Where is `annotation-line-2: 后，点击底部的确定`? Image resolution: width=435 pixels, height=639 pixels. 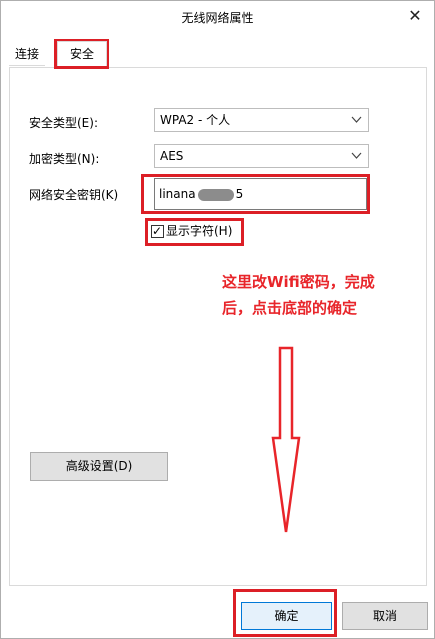 annotation-line-2: 后，点击底部的确定 is located at coordinates (290, 308).